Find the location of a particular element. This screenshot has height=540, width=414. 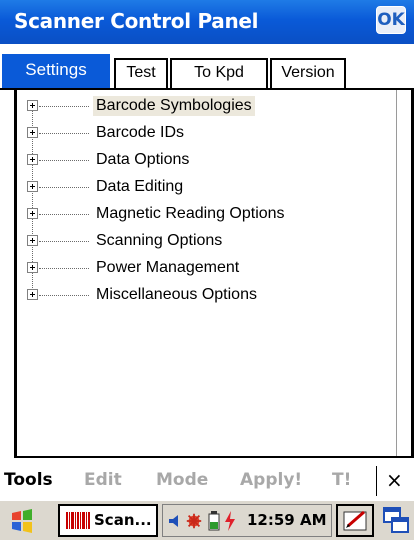

close-icon: × is located at coordinates (394, 480).